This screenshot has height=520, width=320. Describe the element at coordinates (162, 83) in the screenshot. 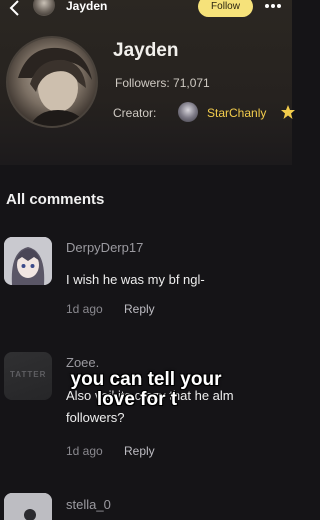

I see `followers-count: Followers: 71,071` at that location.